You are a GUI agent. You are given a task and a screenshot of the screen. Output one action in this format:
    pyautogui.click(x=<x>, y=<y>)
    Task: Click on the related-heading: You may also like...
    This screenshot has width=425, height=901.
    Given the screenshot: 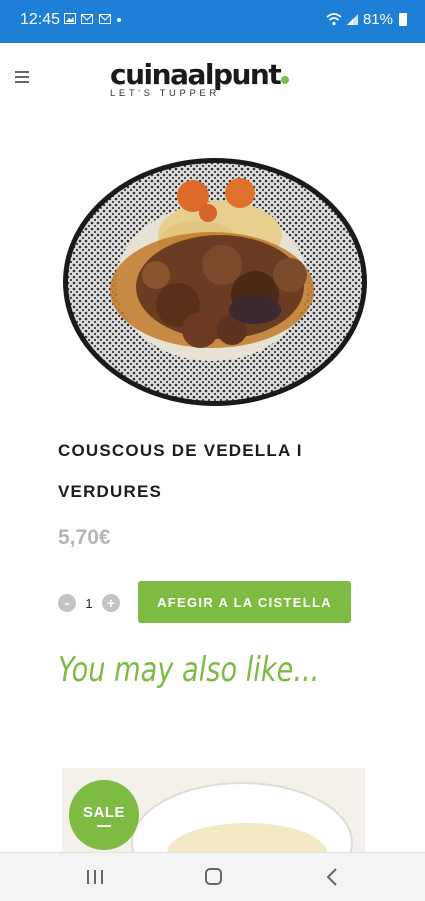 What is the action you would take?
    pyautogui.click(x=189, y=670)
    